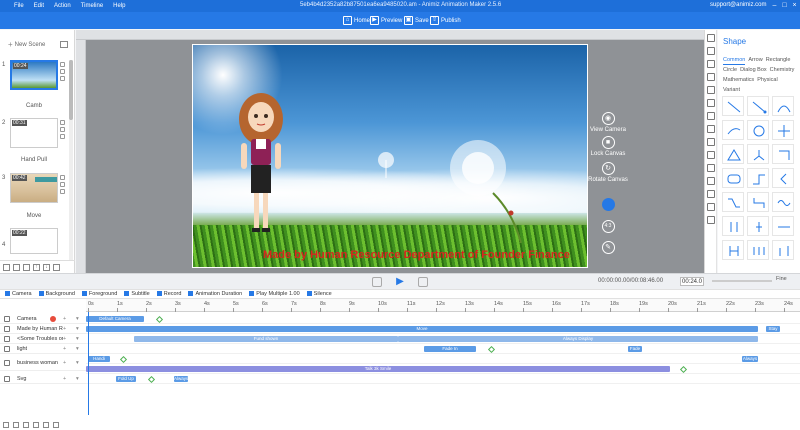 The height and width of the screenshot is (430, 800). Describe the element at coordinates (115, 319) in the screenshot. I see `action-bar: Default Camera` at that location.